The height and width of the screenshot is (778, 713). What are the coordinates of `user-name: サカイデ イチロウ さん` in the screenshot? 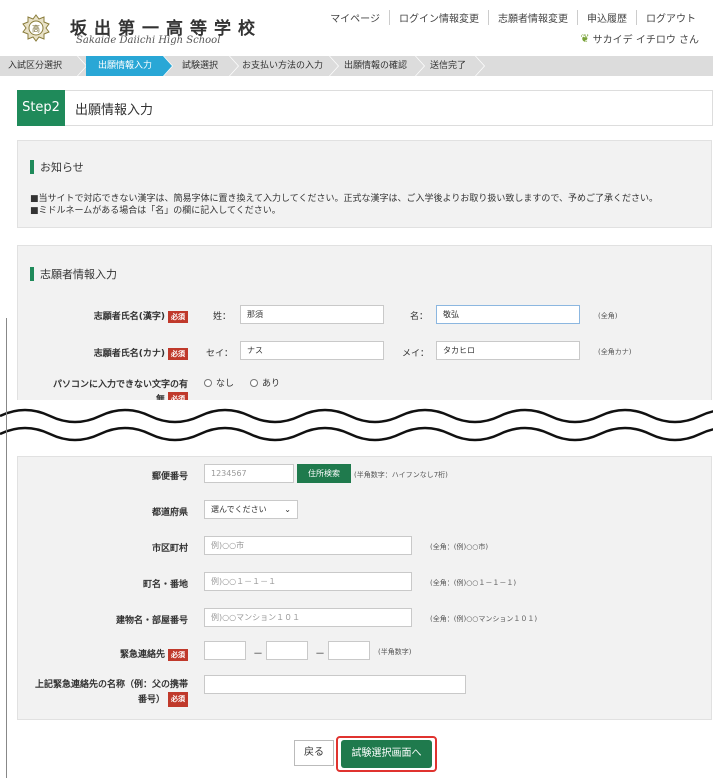 It's located at (645, 40).